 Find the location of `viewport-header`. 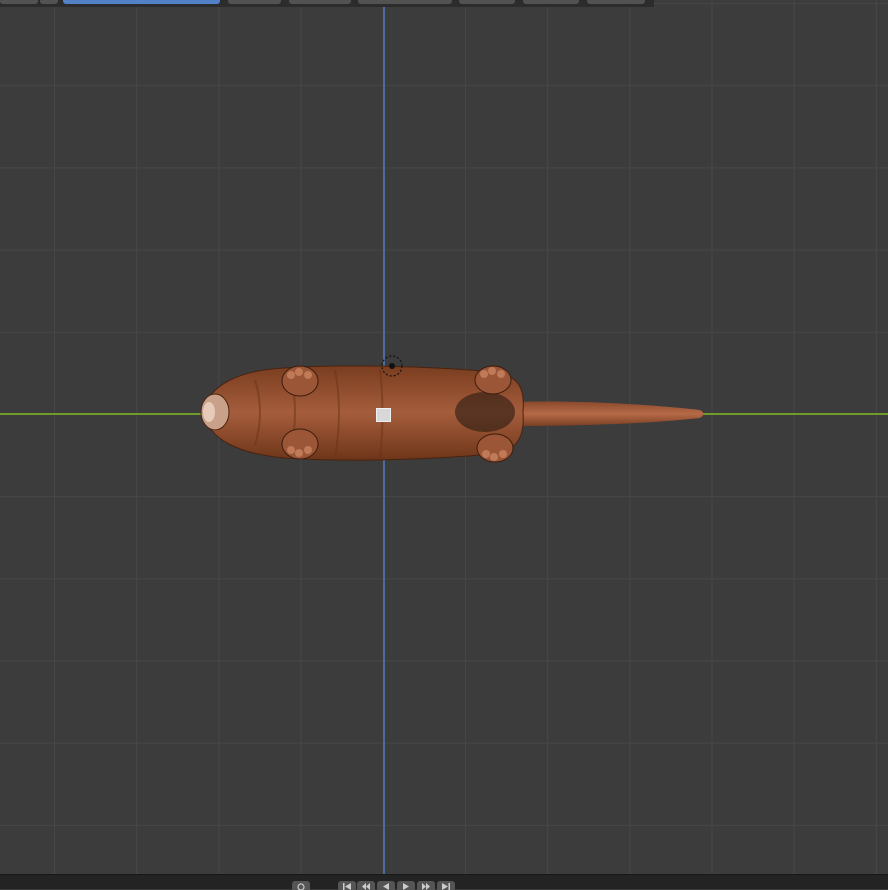

viewport-header is located at coordinates (327, 3).